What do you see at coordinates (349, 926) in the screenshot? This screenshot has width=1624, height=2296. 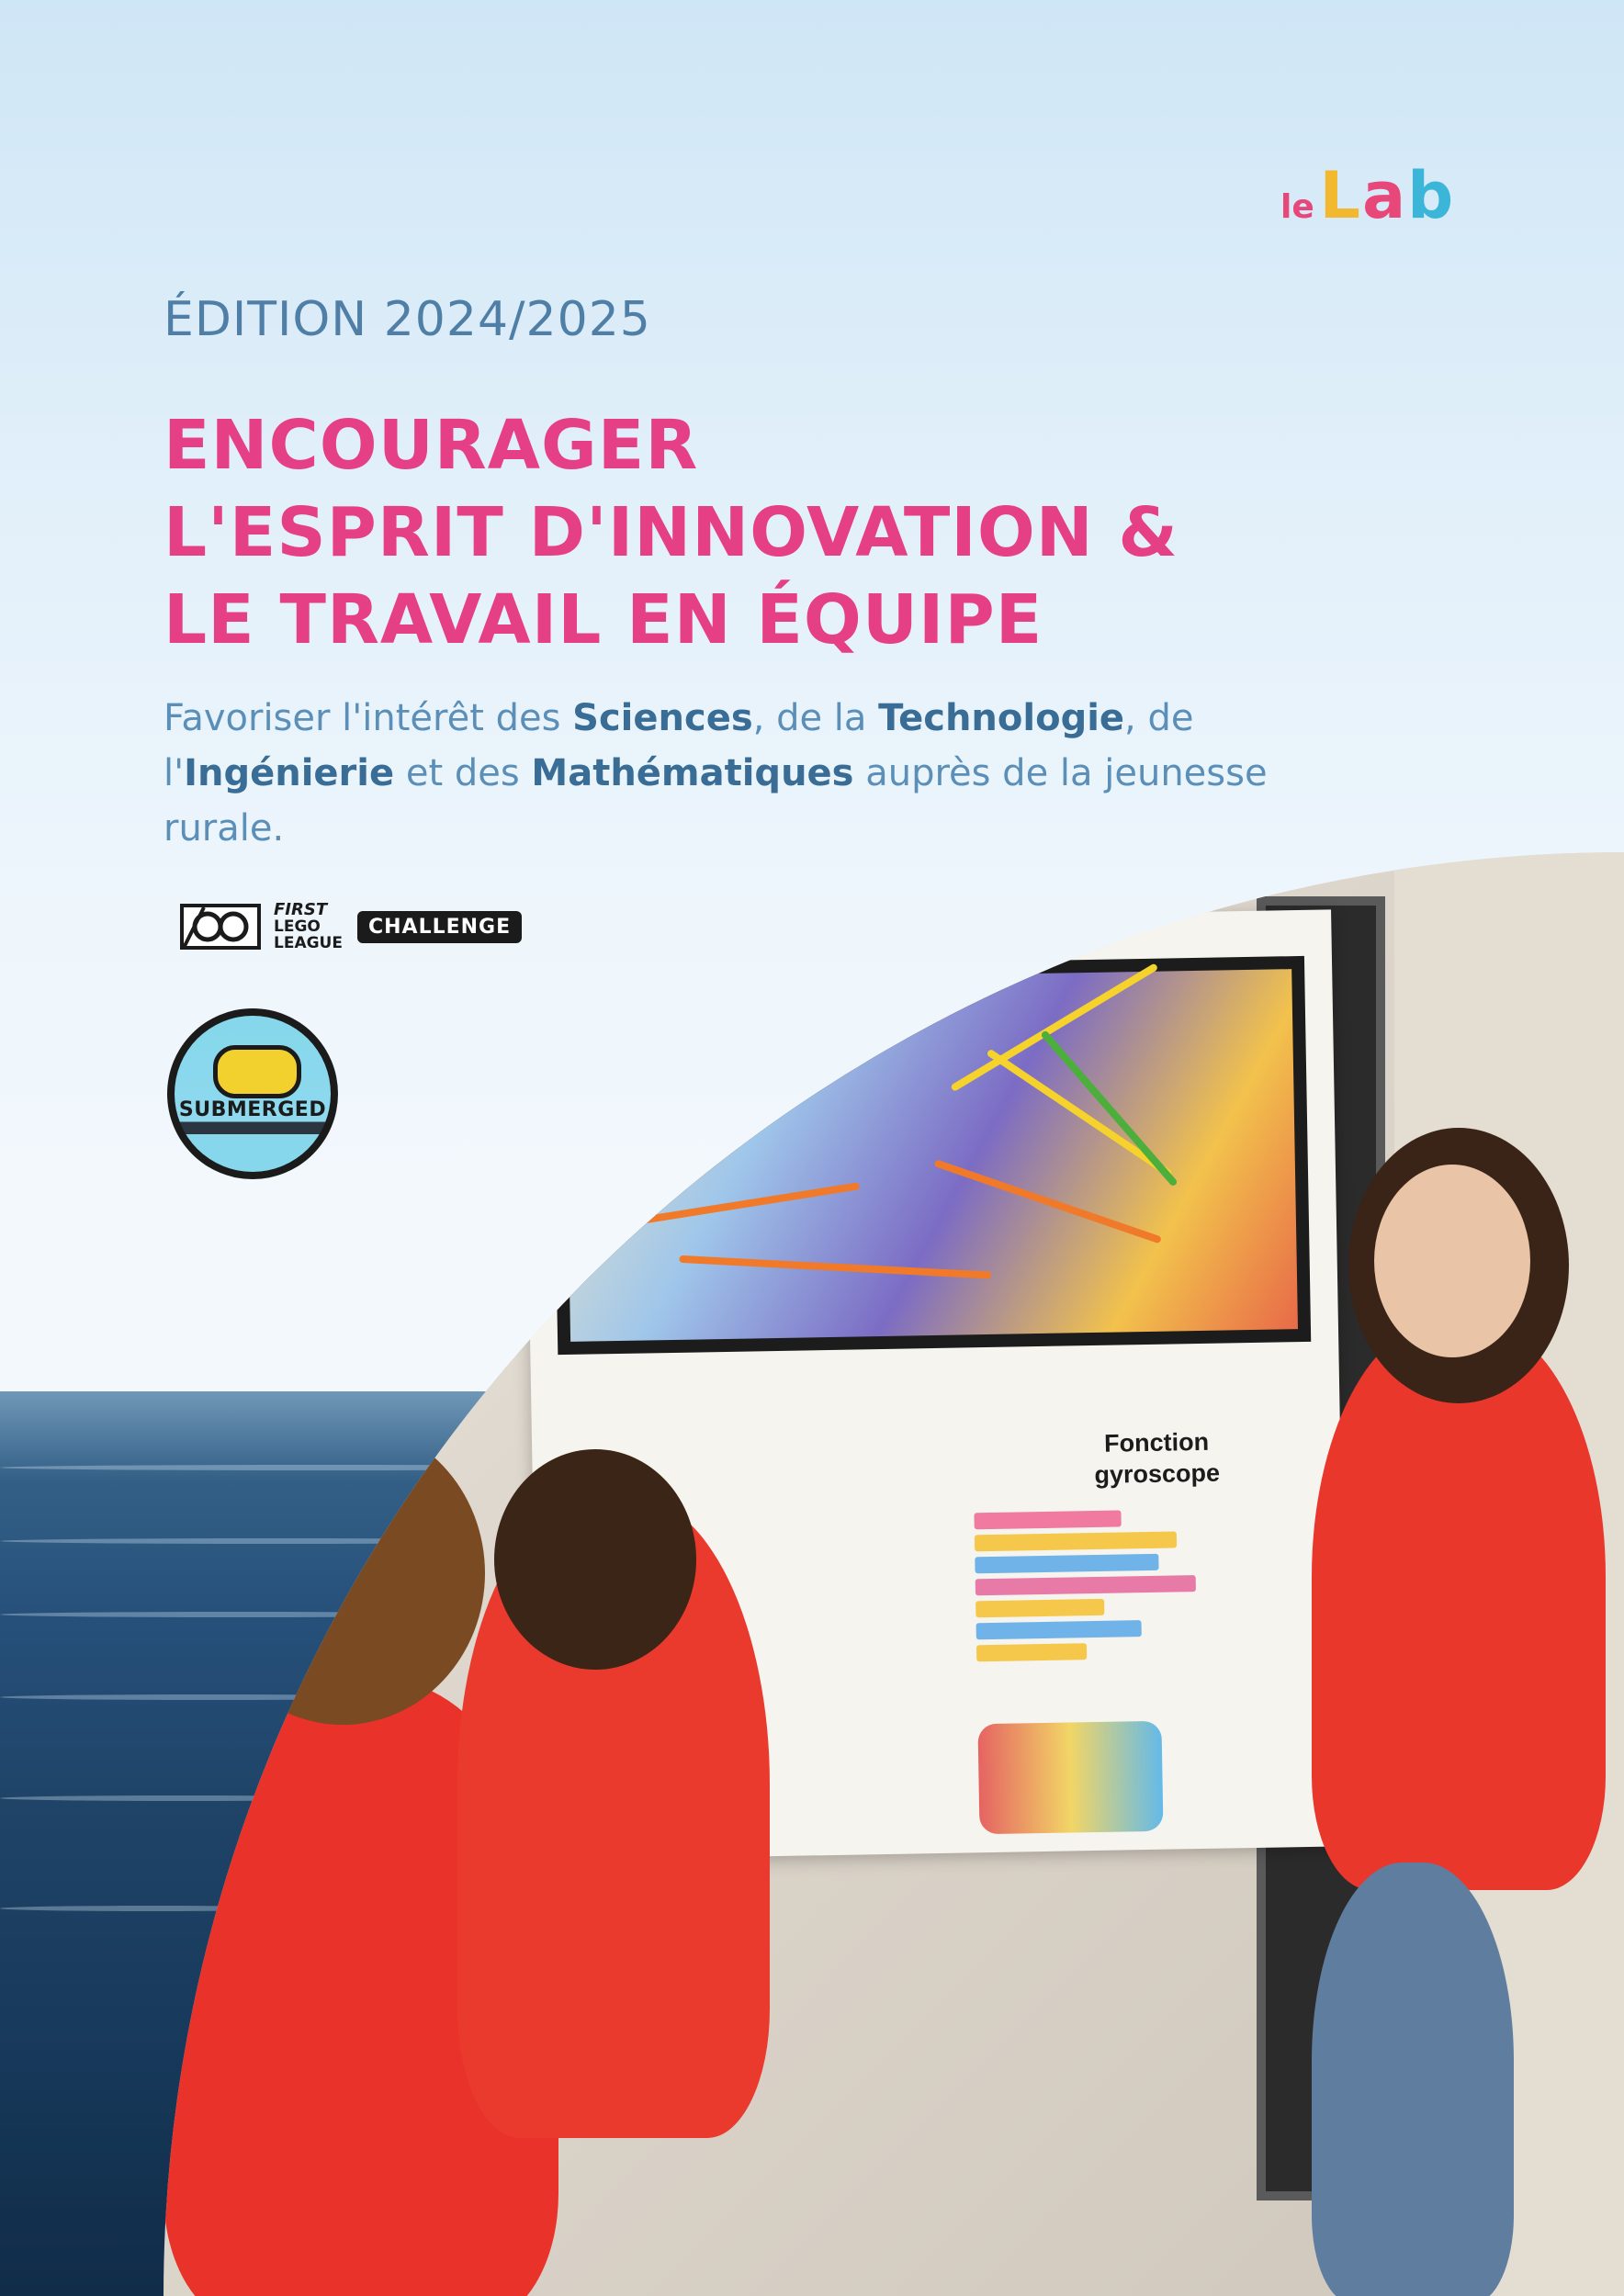 I see `first-lego-league-challenge-logo: FIRST LEGO LEAGUE CHALLENGE` at bounding box center [349, 926].